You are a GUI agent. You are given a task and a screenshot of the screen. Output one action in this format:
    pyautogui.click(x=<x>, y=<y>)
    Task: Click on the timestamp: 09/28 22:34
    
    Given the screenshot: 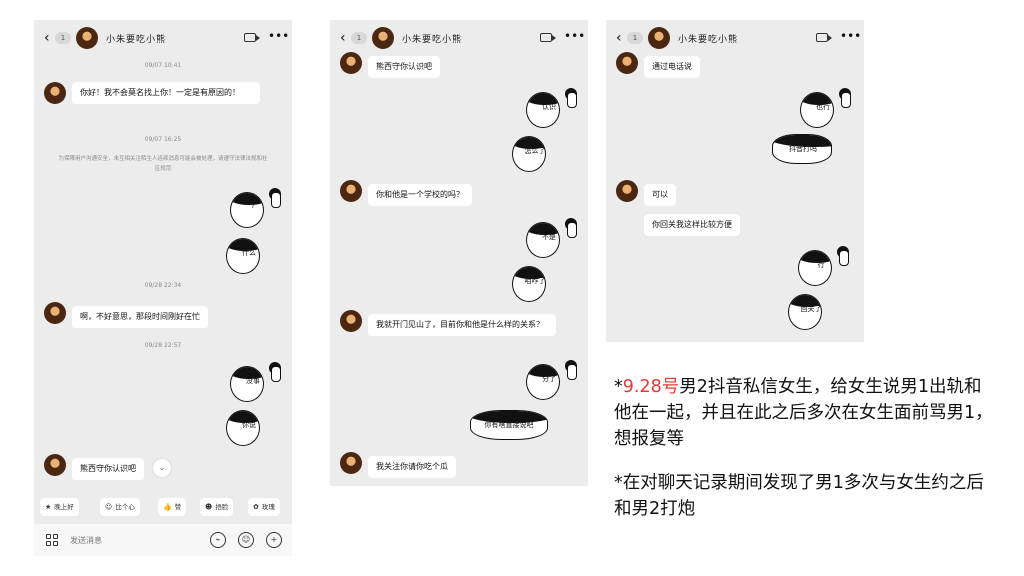 What is the action you would take?
    pyautogui.click(x=163, y=285)
    